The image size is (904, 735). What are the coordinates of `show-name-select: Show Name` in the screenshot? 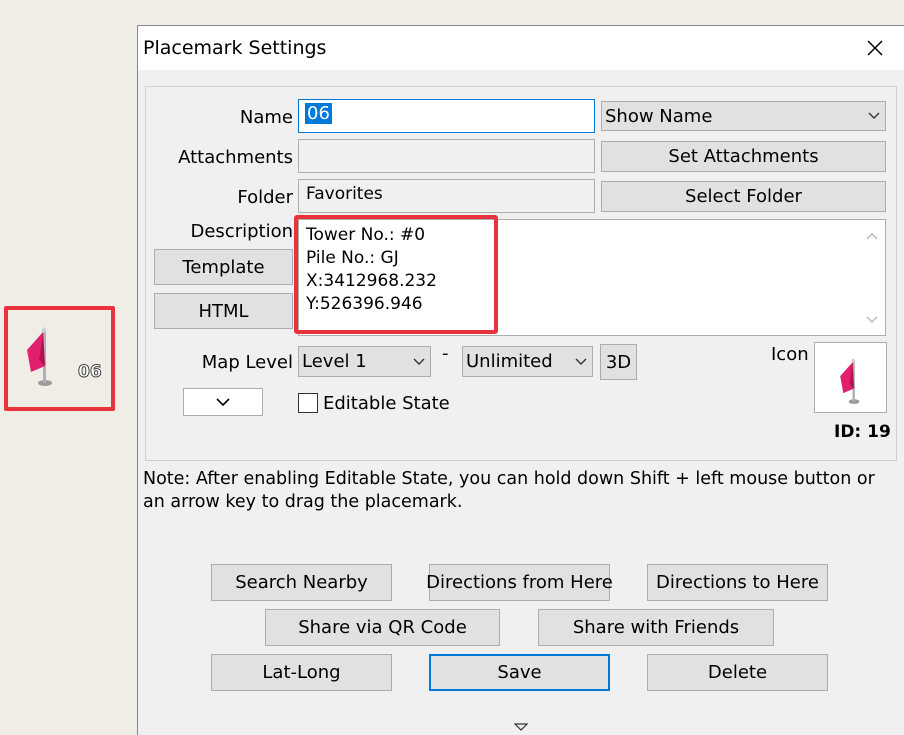 It's located at (743, 116).